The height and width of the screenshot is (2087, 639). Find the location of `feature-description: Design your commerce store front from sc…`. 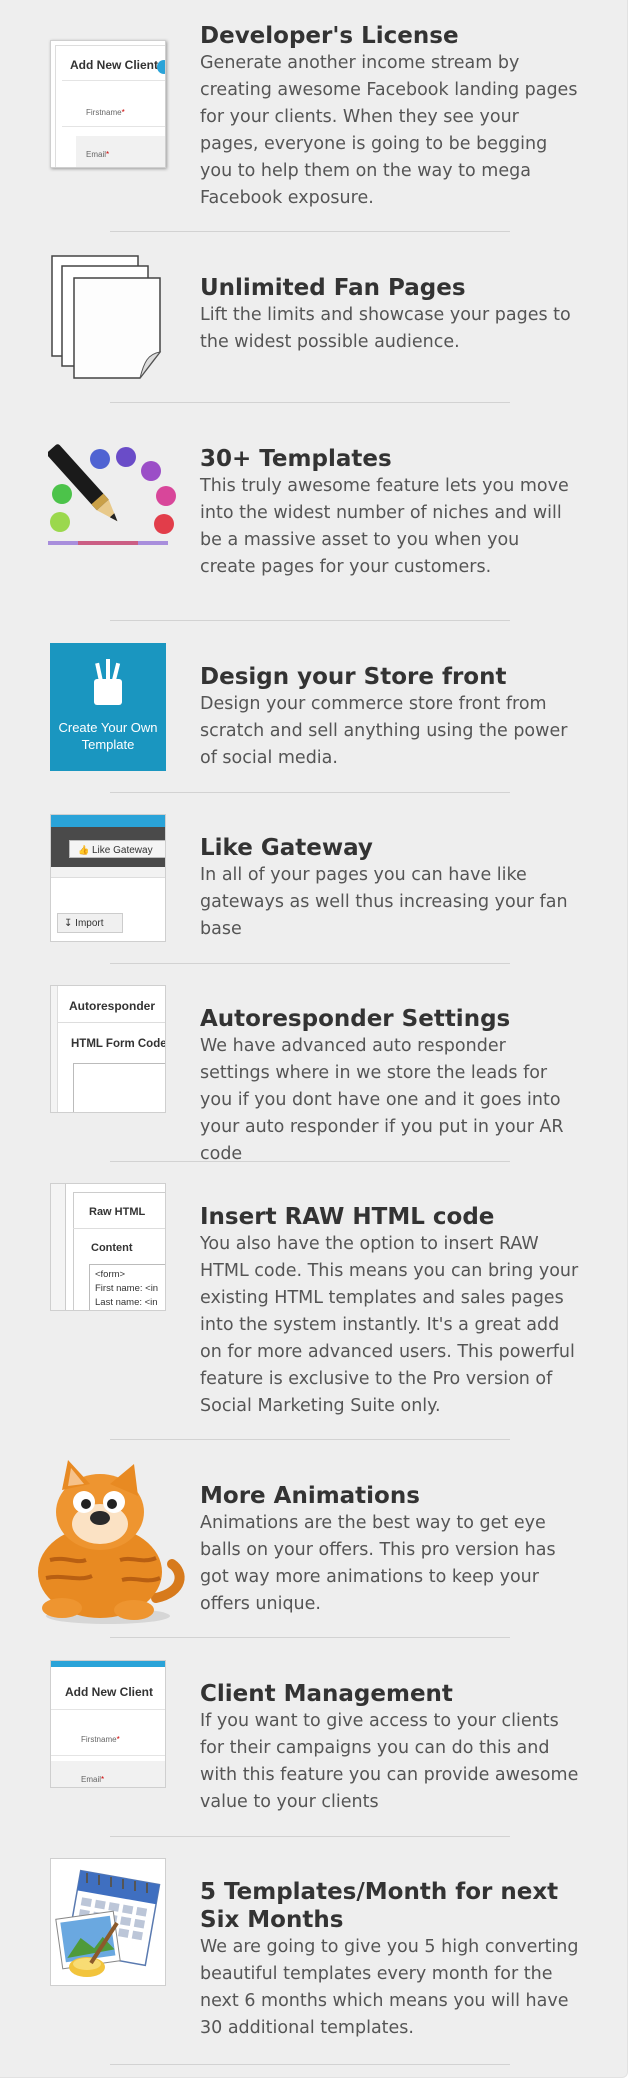

feature-description: Design your commerce store front from sc… is located at coordinates (384, 731).